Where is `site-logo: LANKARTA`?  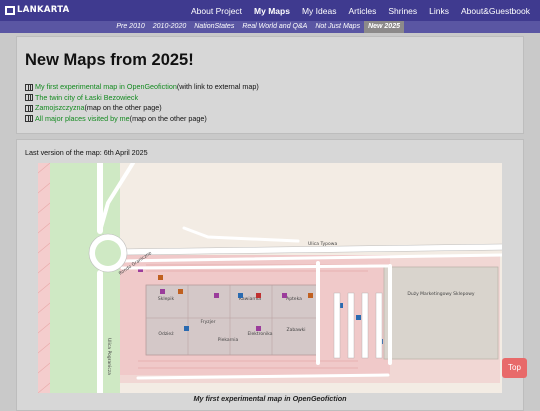
site-logo: LANKARTA is located at coordinates (37, 10).